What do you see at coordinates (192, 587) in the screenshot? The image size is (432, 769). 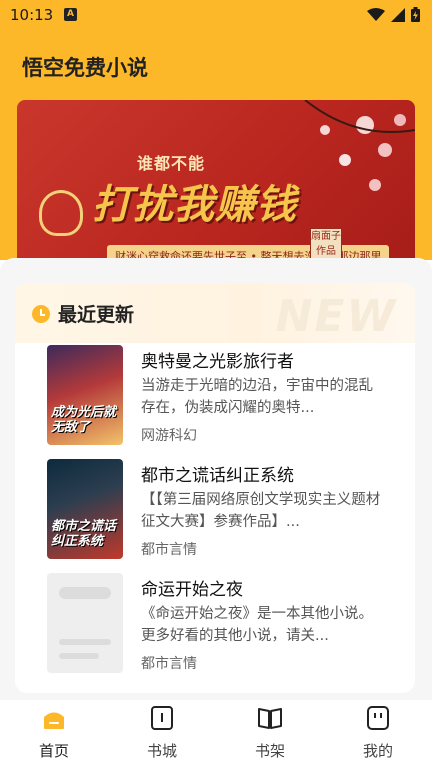 I see `book-title: 命运开始之夜` at bounding box center [192, 587].